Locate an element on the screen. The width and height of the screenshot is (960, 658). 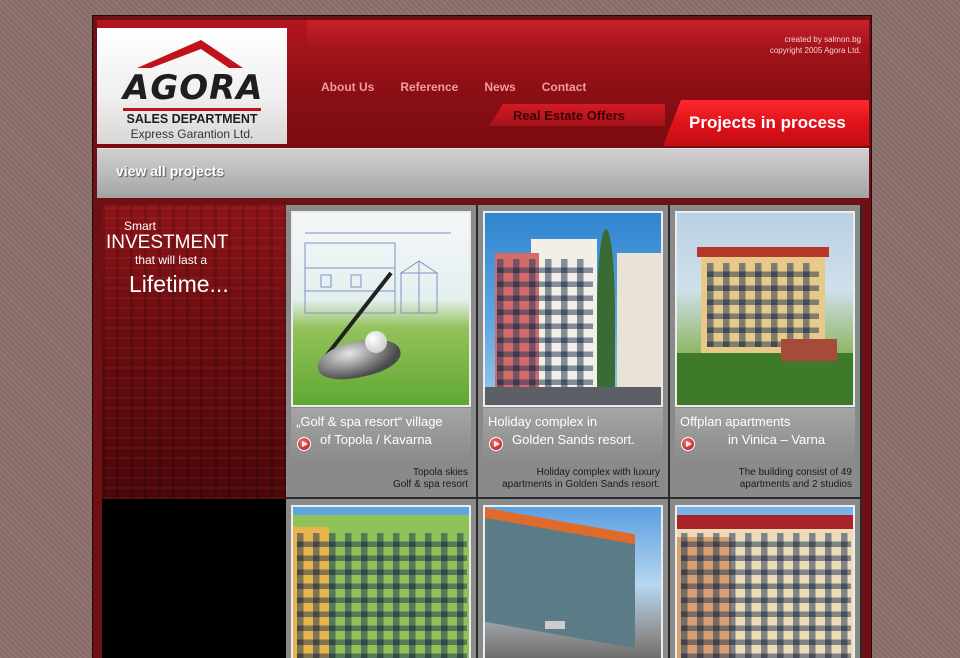
project-image-green-building is located at coordinates (381, 581).